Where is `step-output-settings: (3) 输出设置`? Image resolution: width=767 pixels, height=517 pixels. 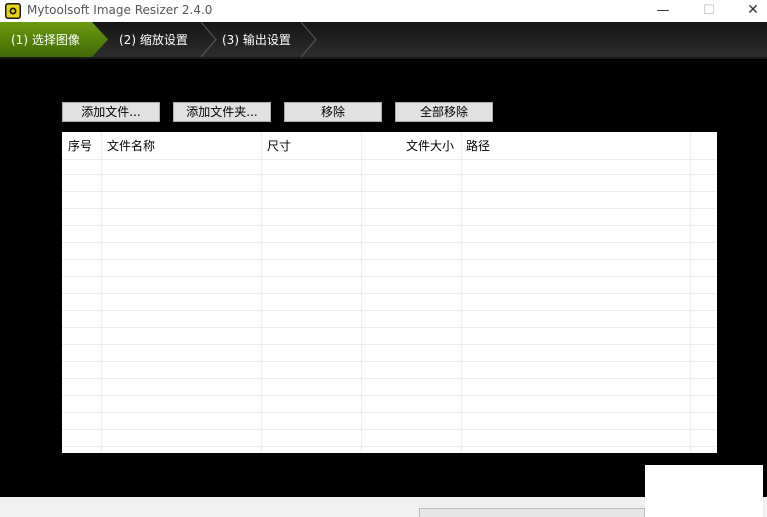 step-output-settings: (3) 输出设置 is located at coordinates (256, 39).